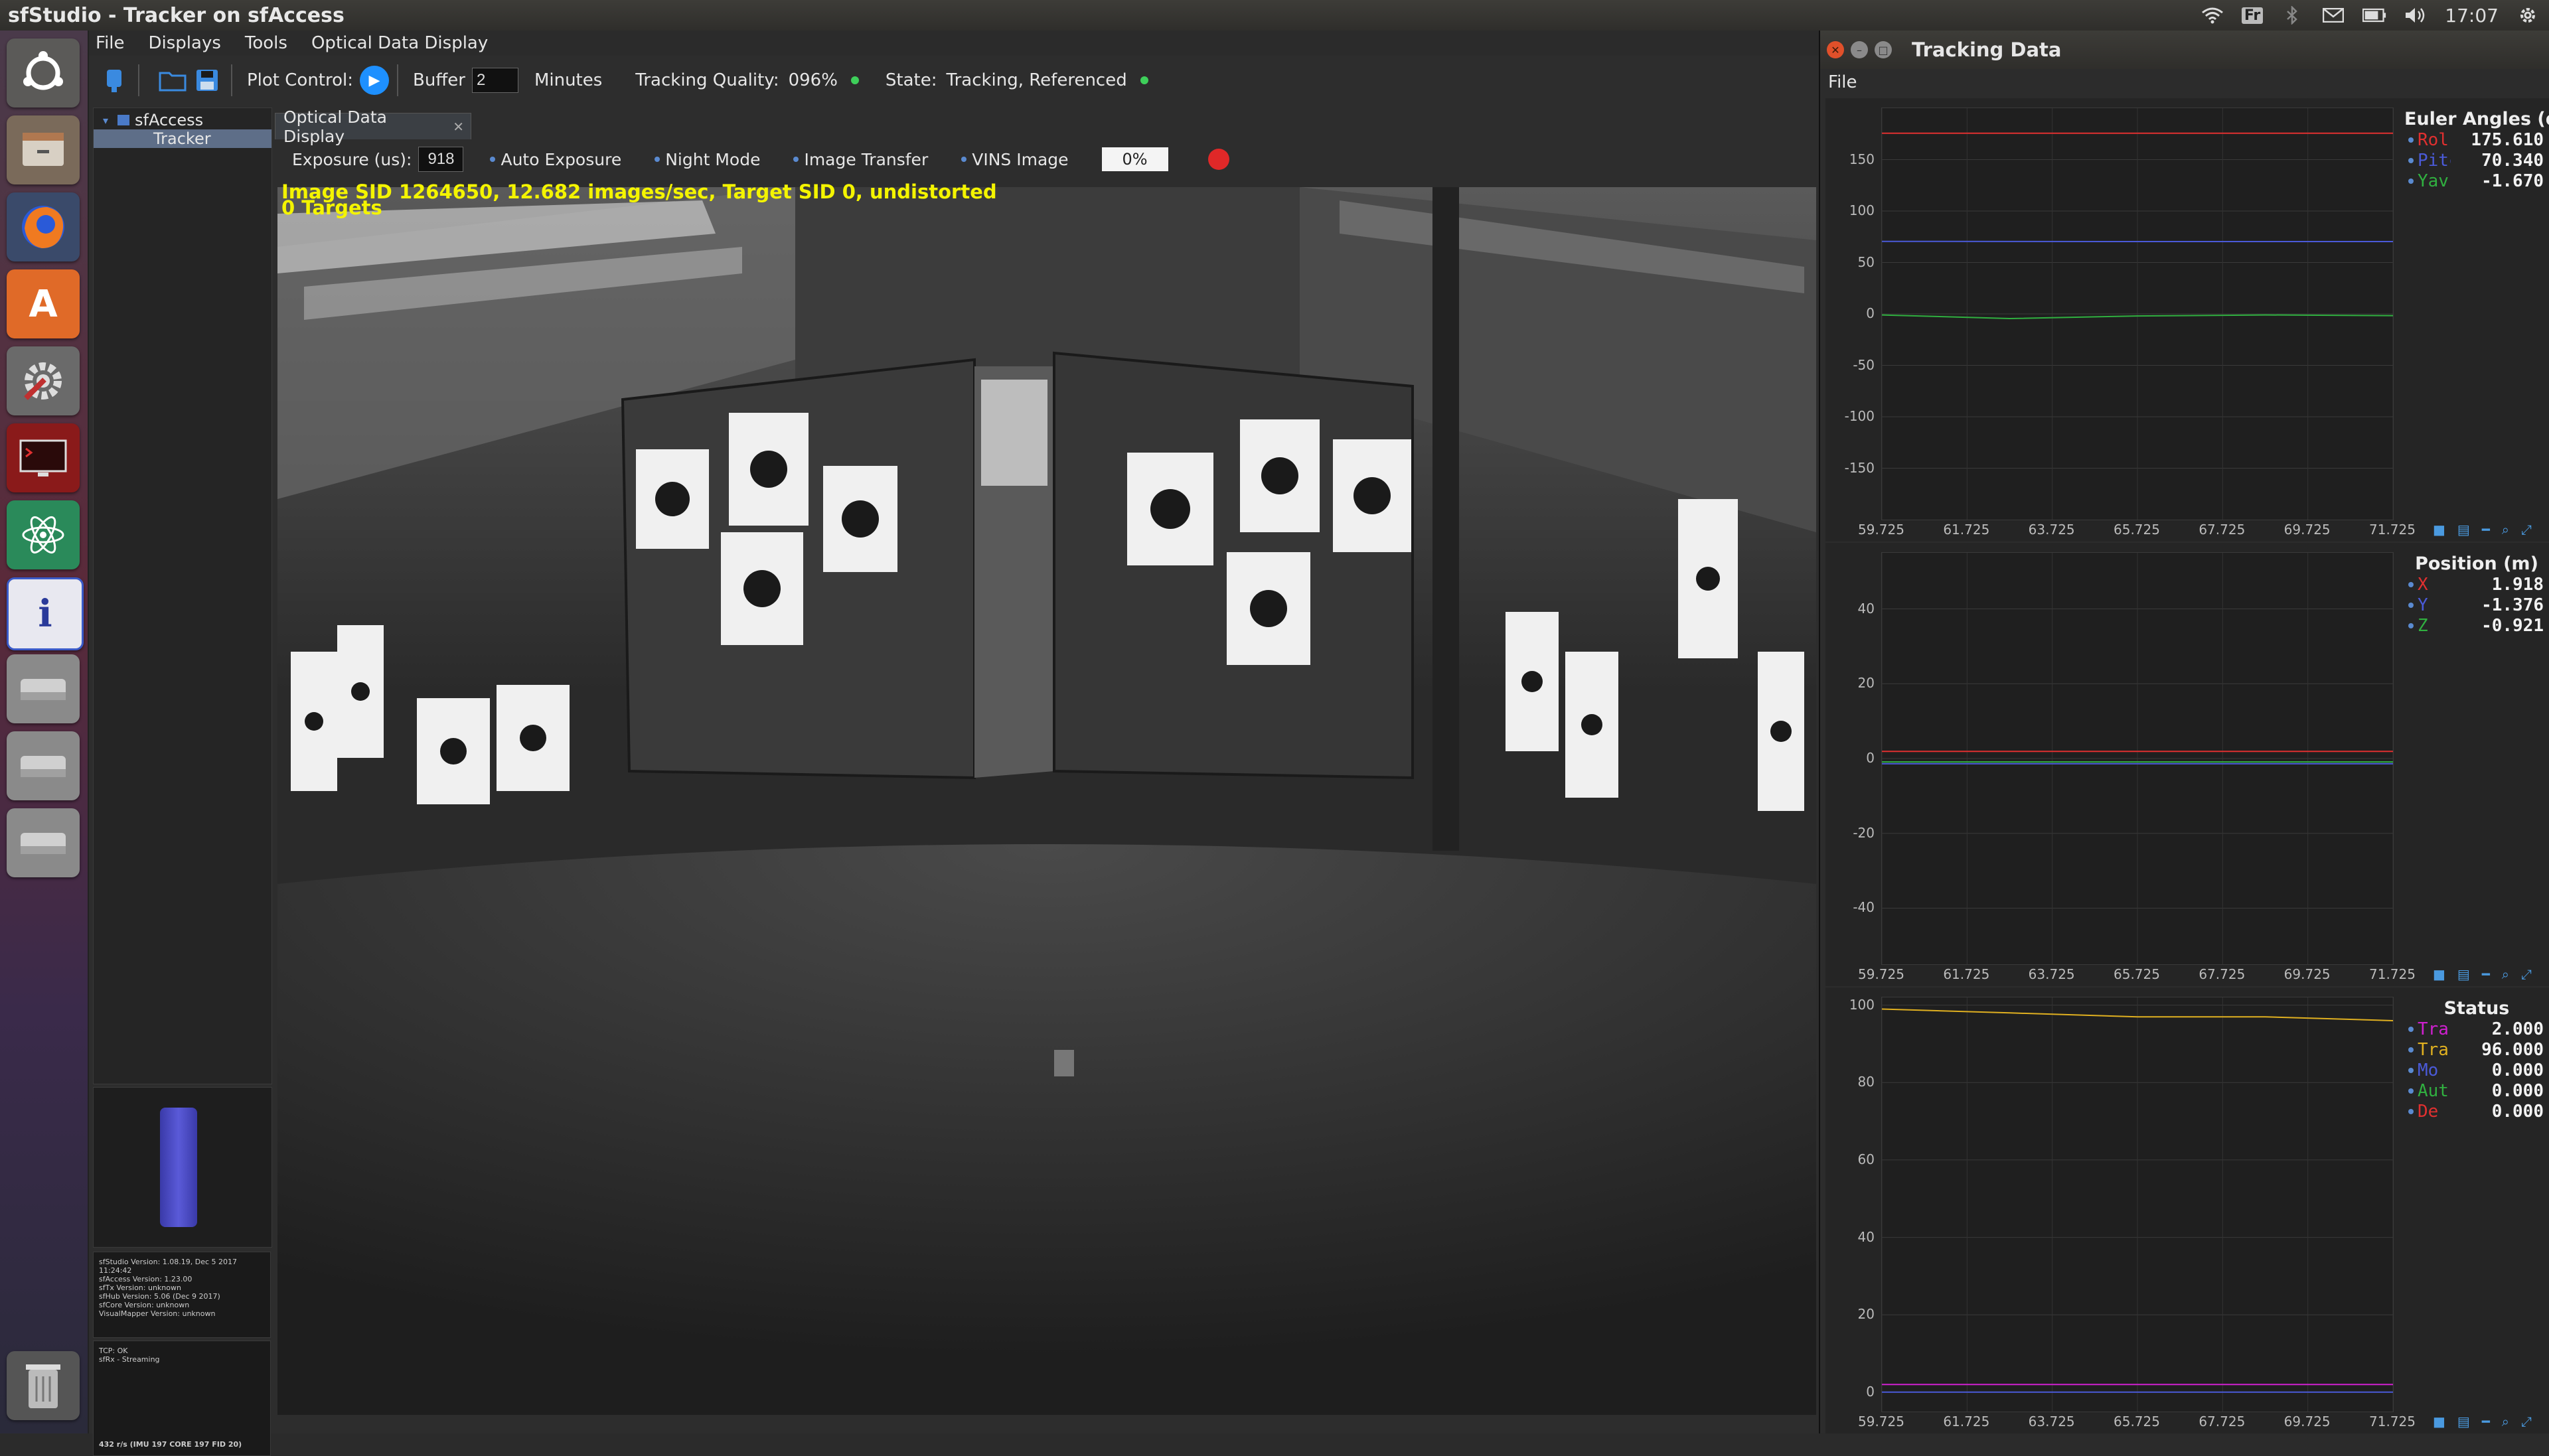  Describe the element at coordinates (44, 765) in the screenshot. I see `drive-2-icon` at that location.